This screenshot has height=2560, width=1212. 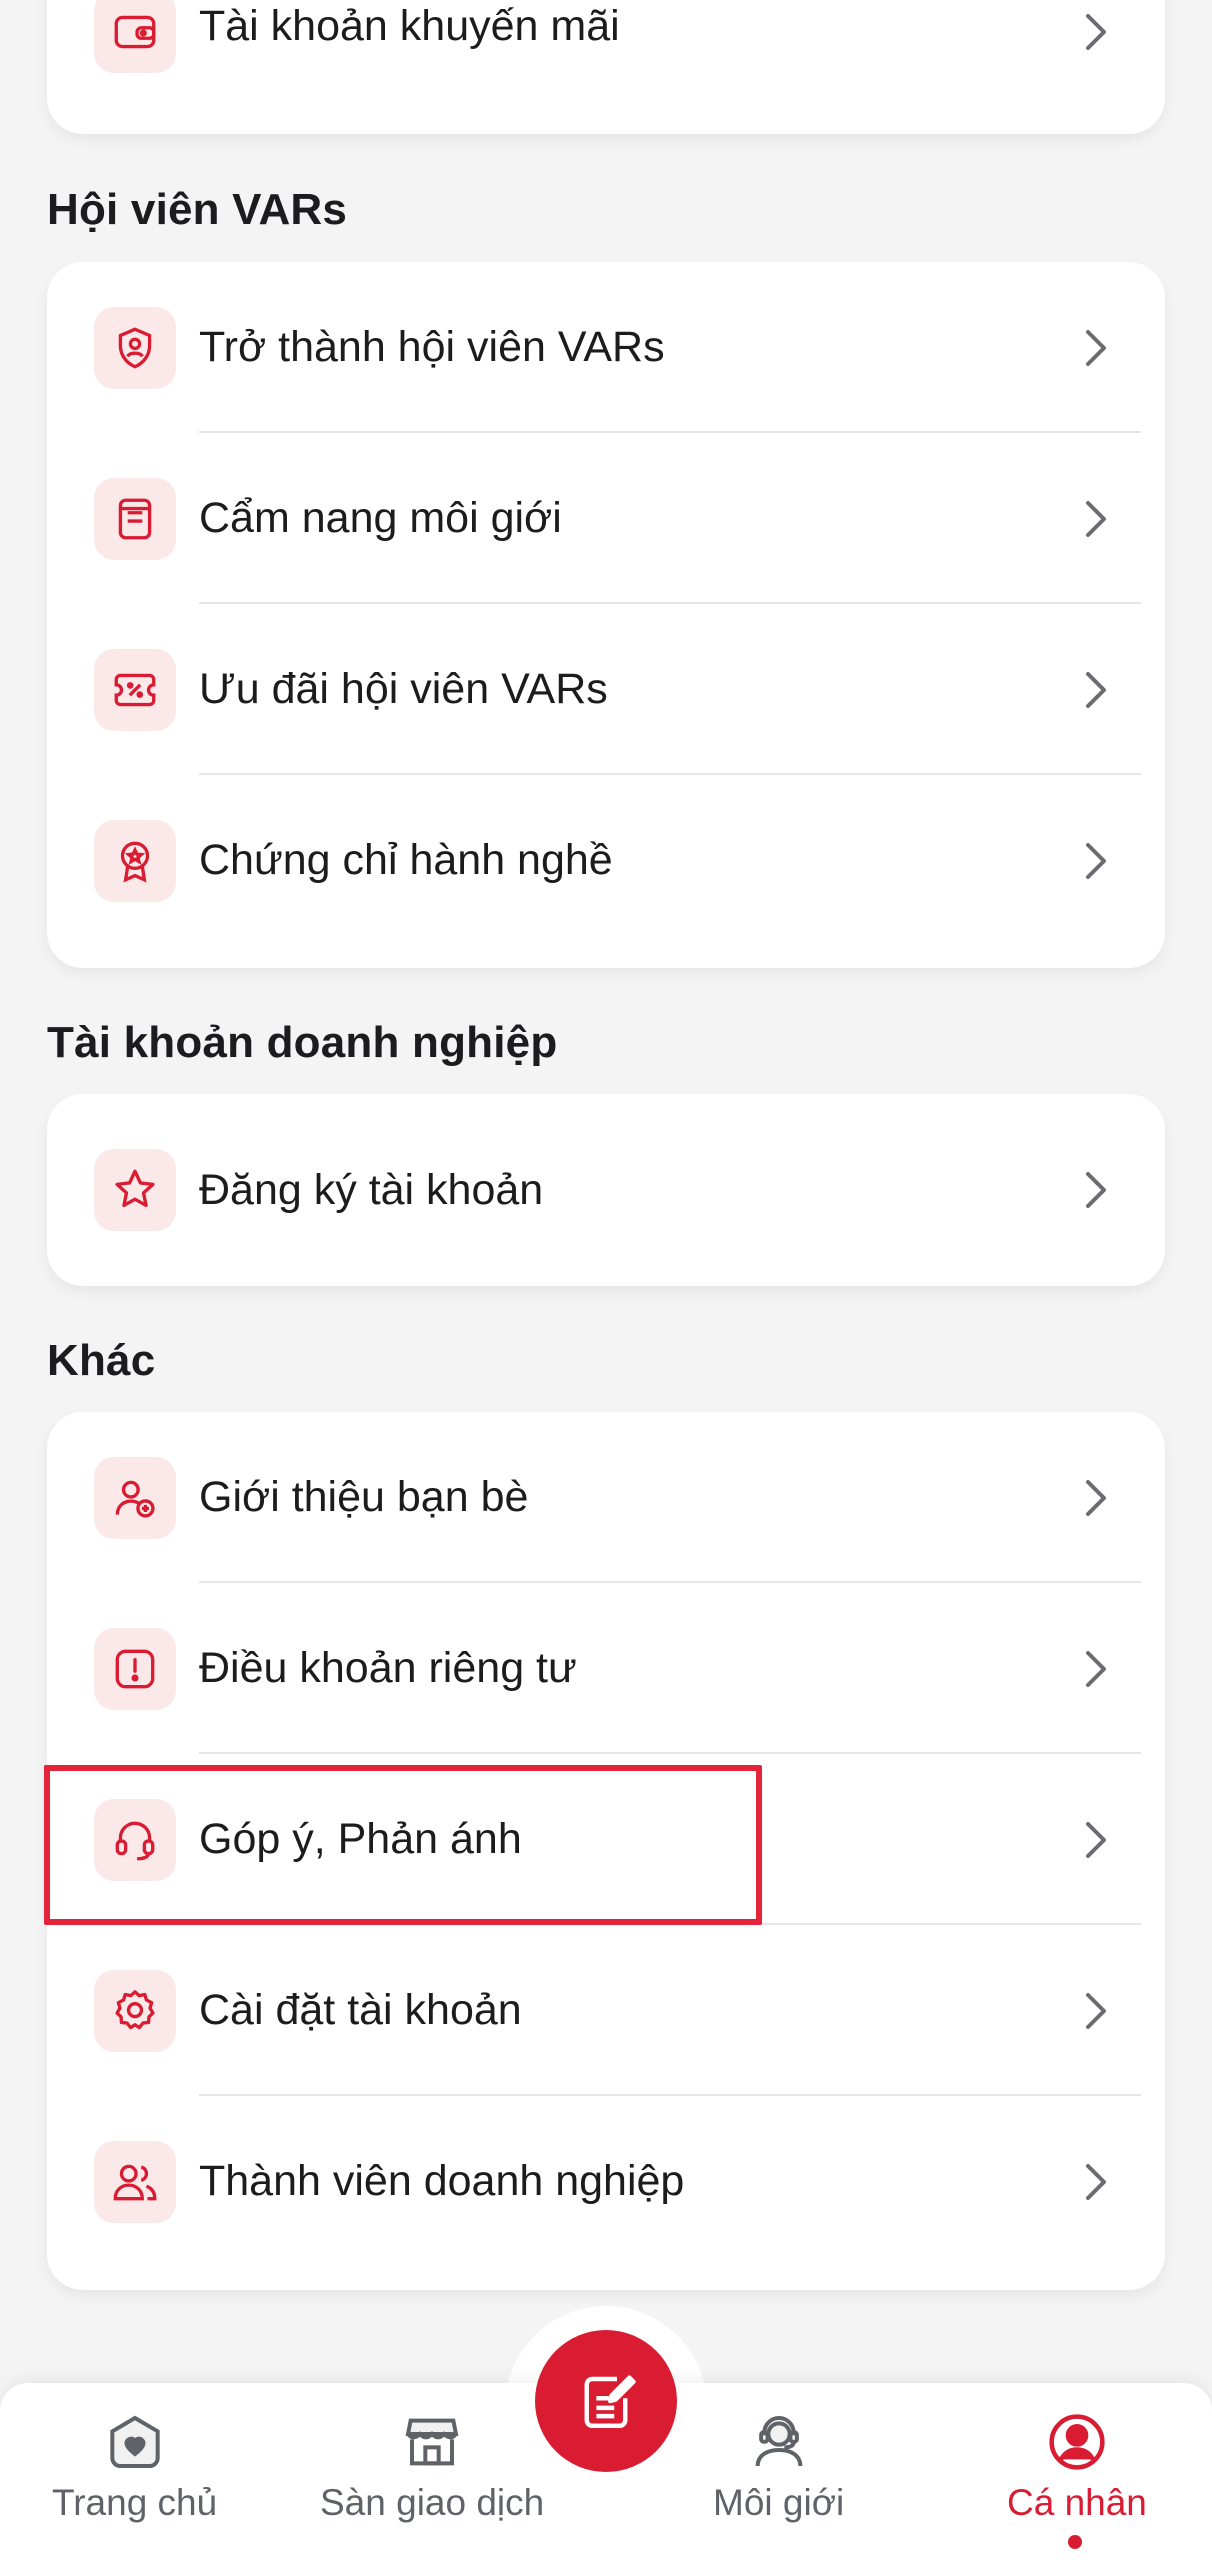 I want to click on menu-item-register-account: Đăng ký tài khoản, so click(x=606, y=1190).